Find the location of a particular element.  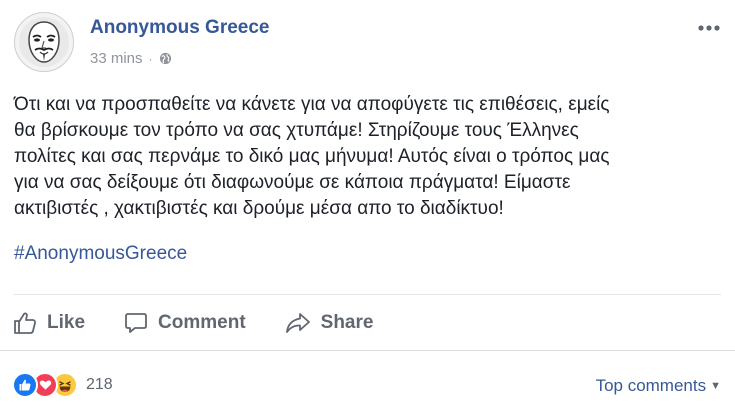

reactions-summary: 218 is located at coordinates (62, 385).